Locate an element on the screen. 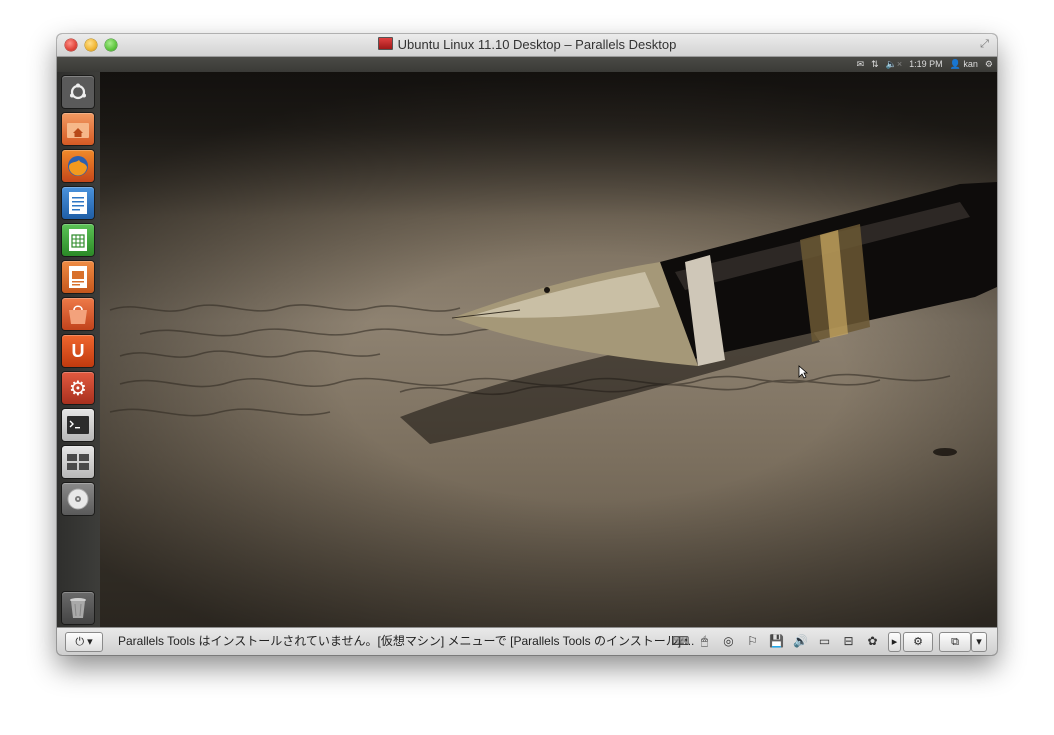 The width and height of the screenshot is (1054, 735). firefox-icon is located at coordinates (78, 166).